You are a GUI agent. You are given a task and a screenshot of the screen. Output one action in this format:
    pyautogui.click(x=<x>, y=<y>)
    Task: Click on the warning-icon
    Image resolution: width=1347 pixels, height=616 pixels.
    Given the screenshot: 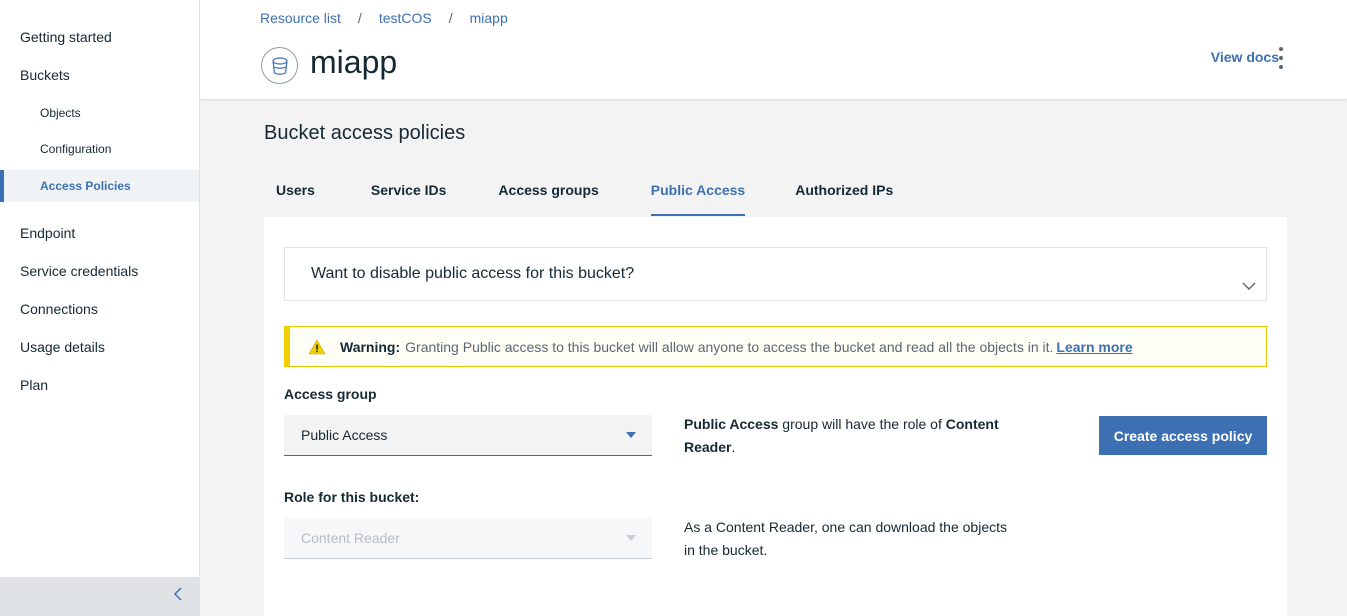 What is the action you would take?
    pyautogui.click(x=317, y=346)
    